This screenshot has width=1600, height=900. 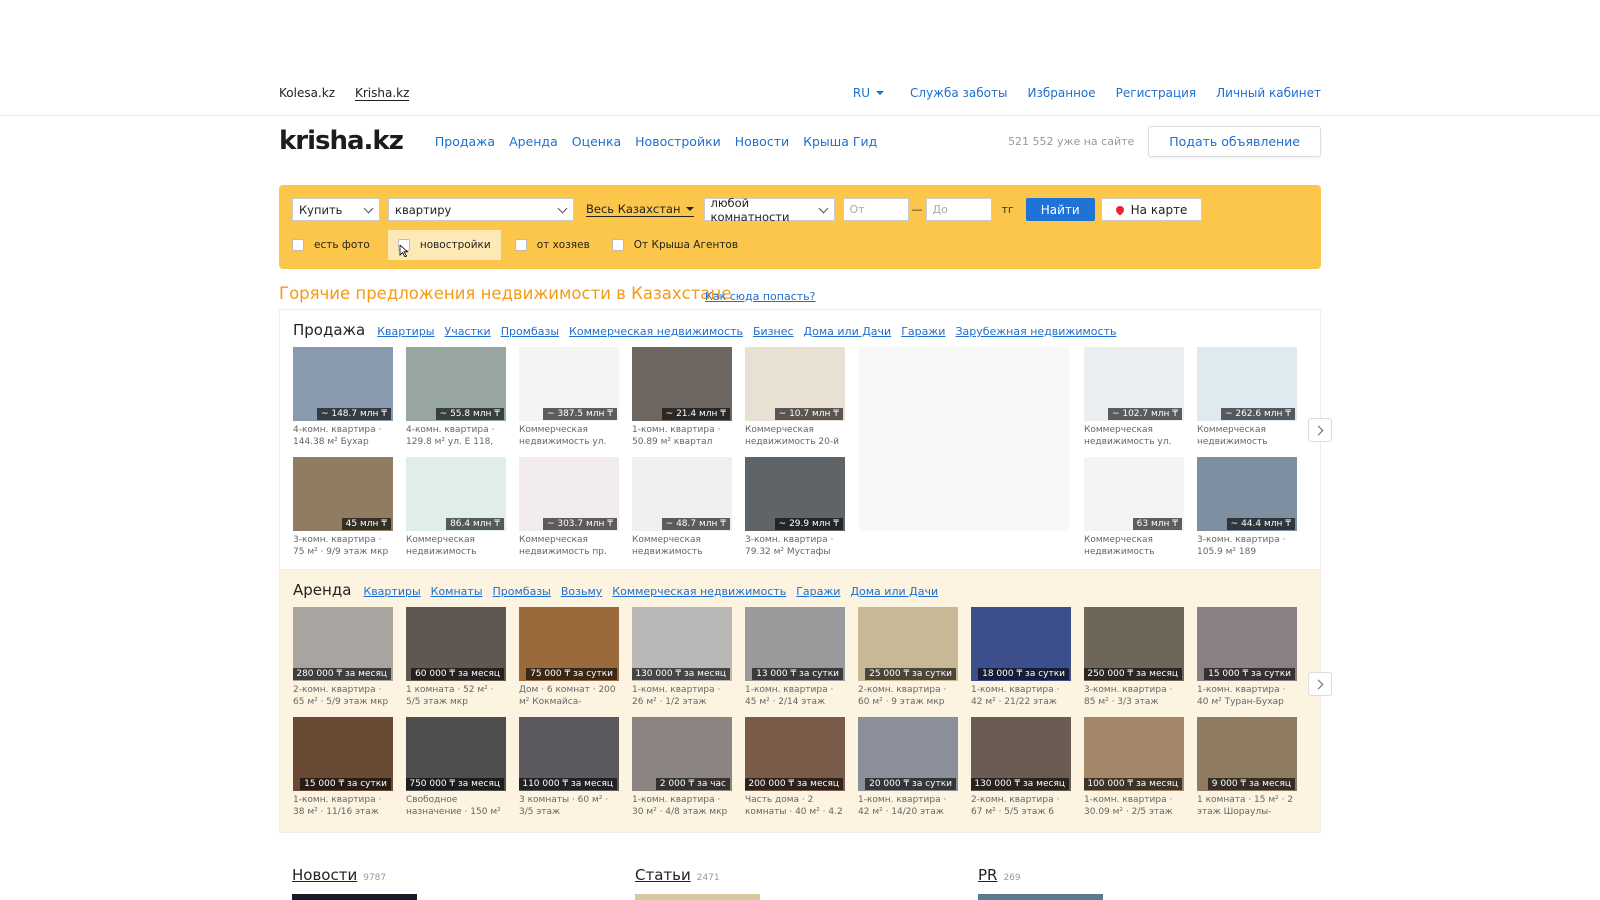 I want to click on listing-photo: 280 000 ₸ за месяц, so click(x=343, y=644).